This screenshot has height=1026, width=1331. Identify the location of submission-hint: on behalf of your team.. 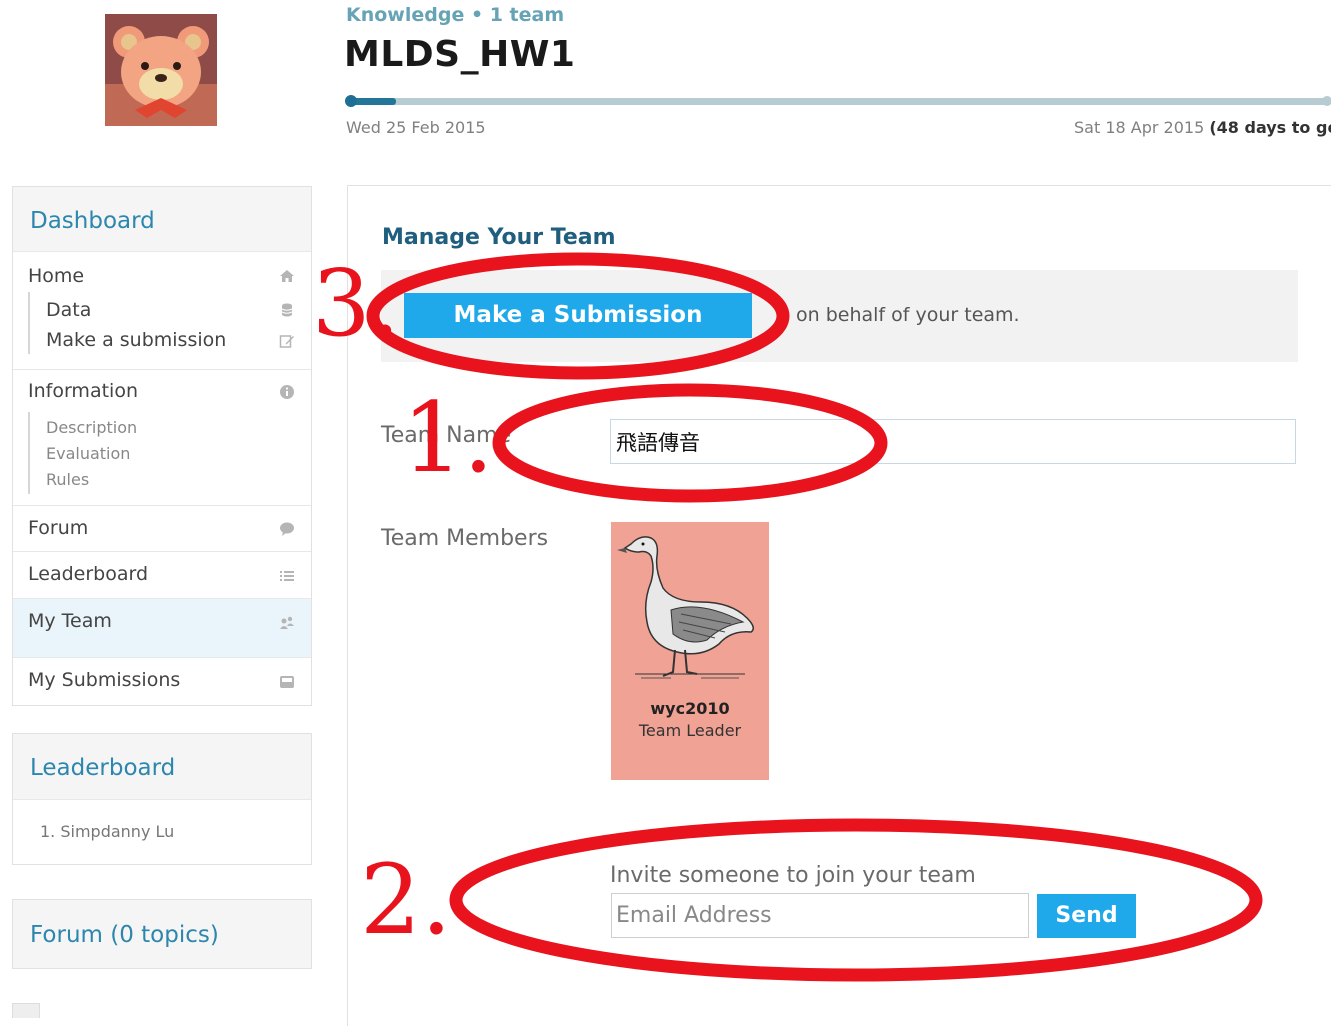
(908, 315).